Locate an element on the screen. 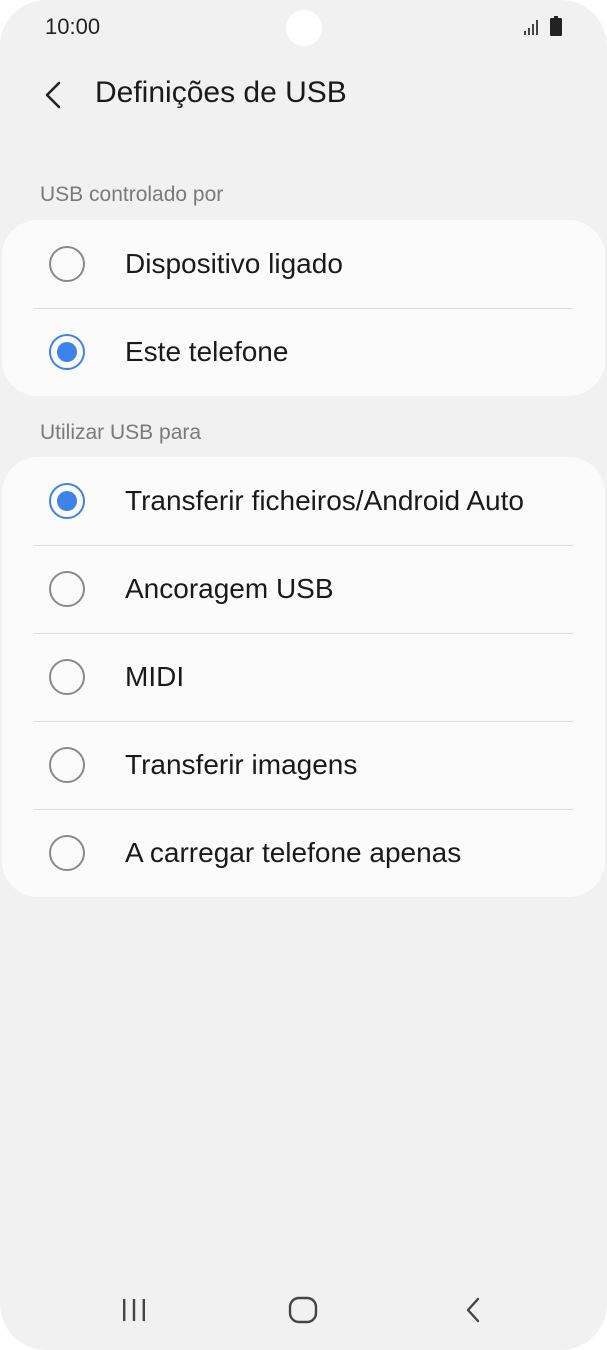 This screenshot has width=607, height=1350. option-row-this-phone: Este telefone is located at coordinates (303, 352).